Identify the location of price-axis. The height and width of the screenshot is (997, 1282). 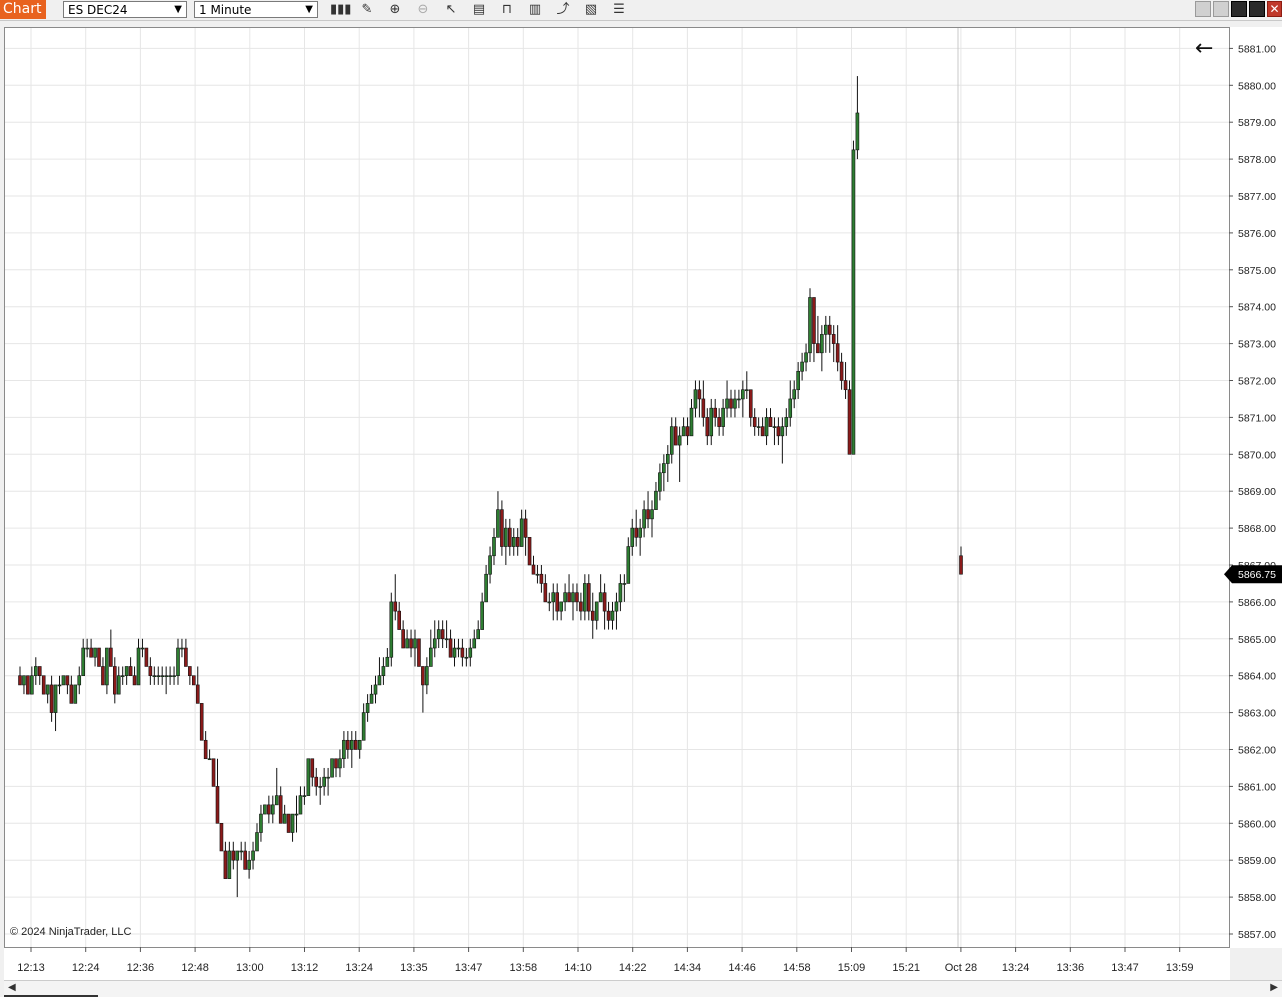
(1256, 487).